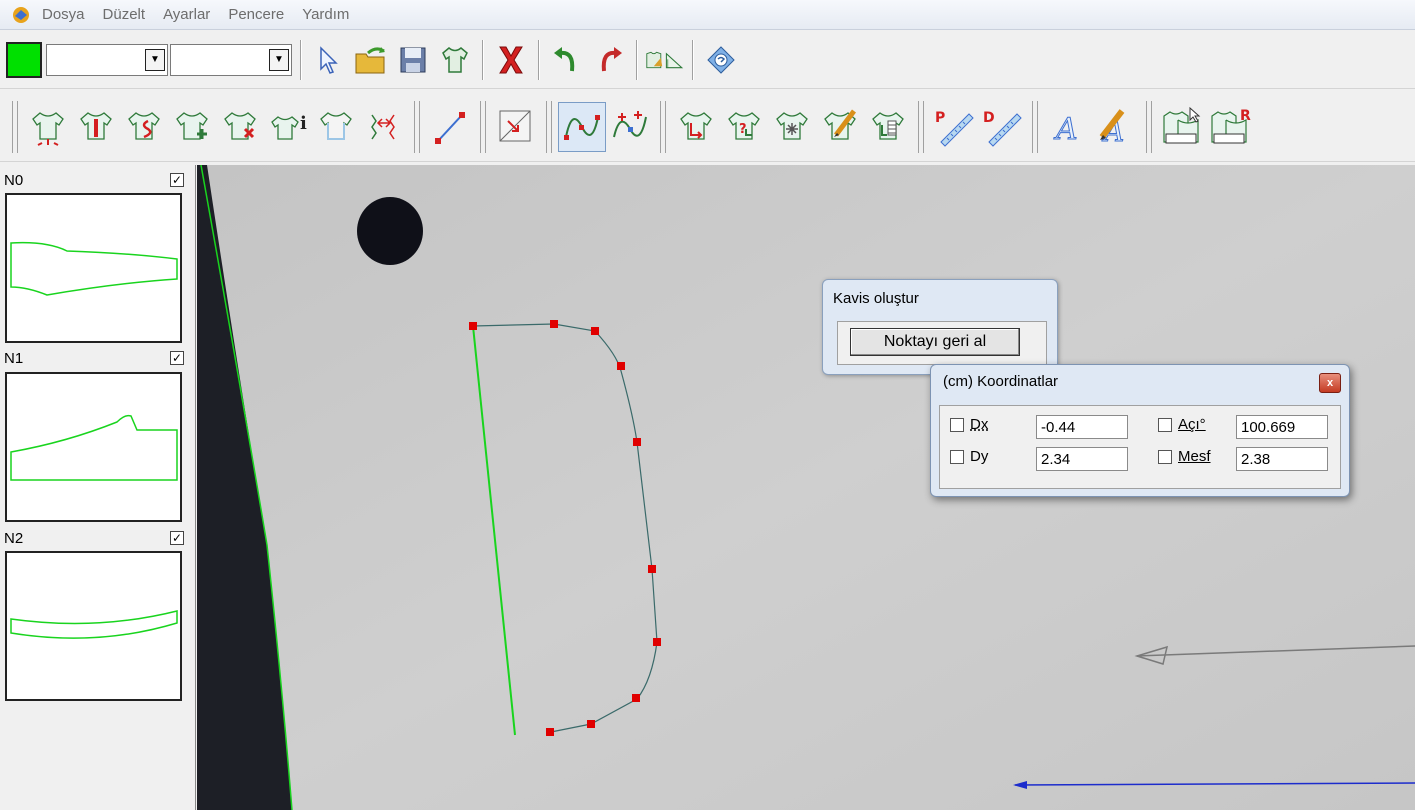 This screenshot has height=810, width=1415. I want to click on text-edit-button: A, so click(1116, 127).